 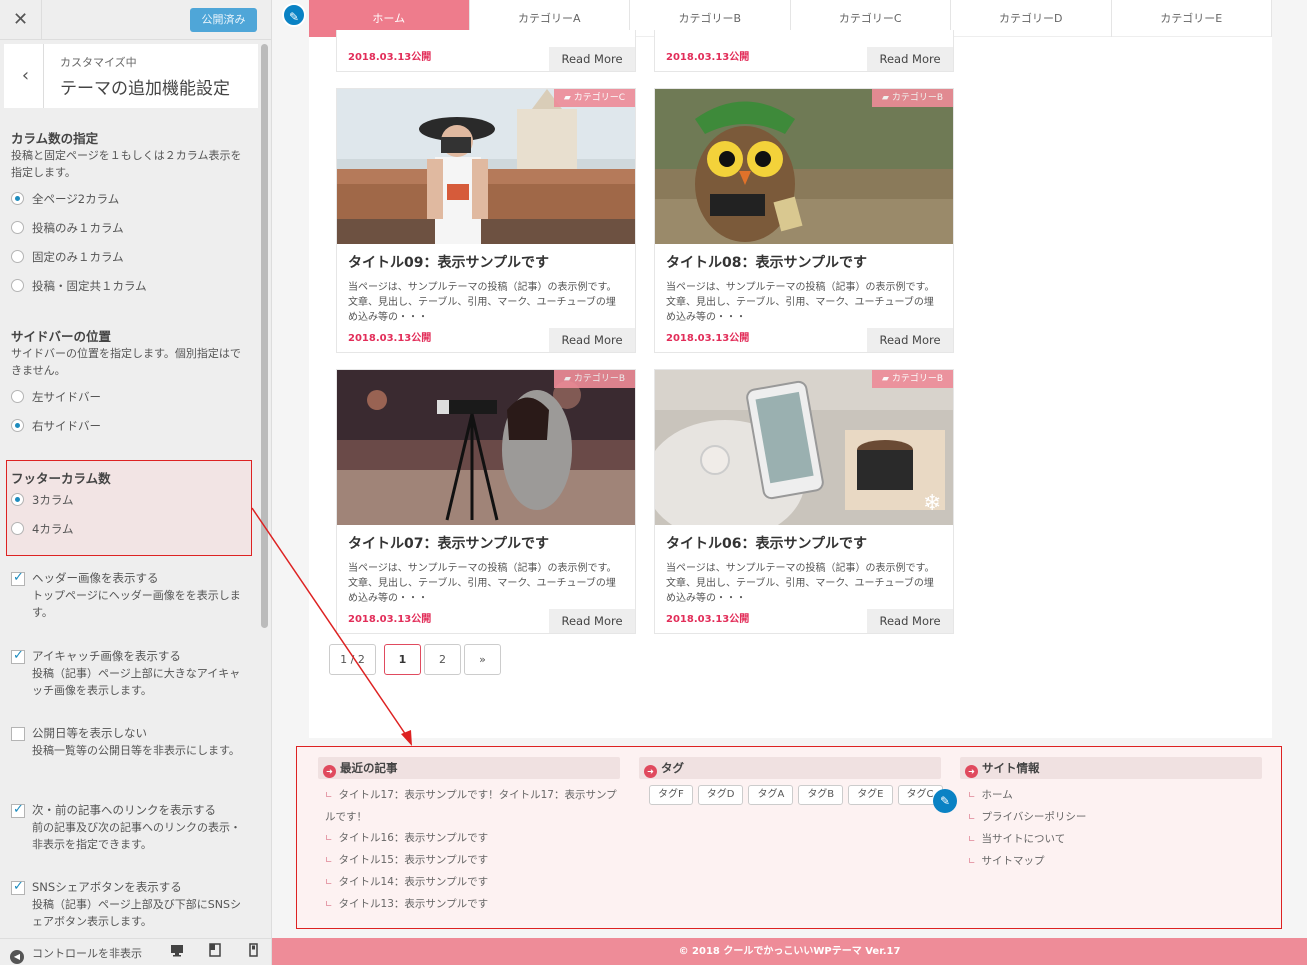 What do you see at coordinates (1108, 818) in the screenshot?
I see `list-item: プライバシーポリシー` at bounding box center [1108, 818].